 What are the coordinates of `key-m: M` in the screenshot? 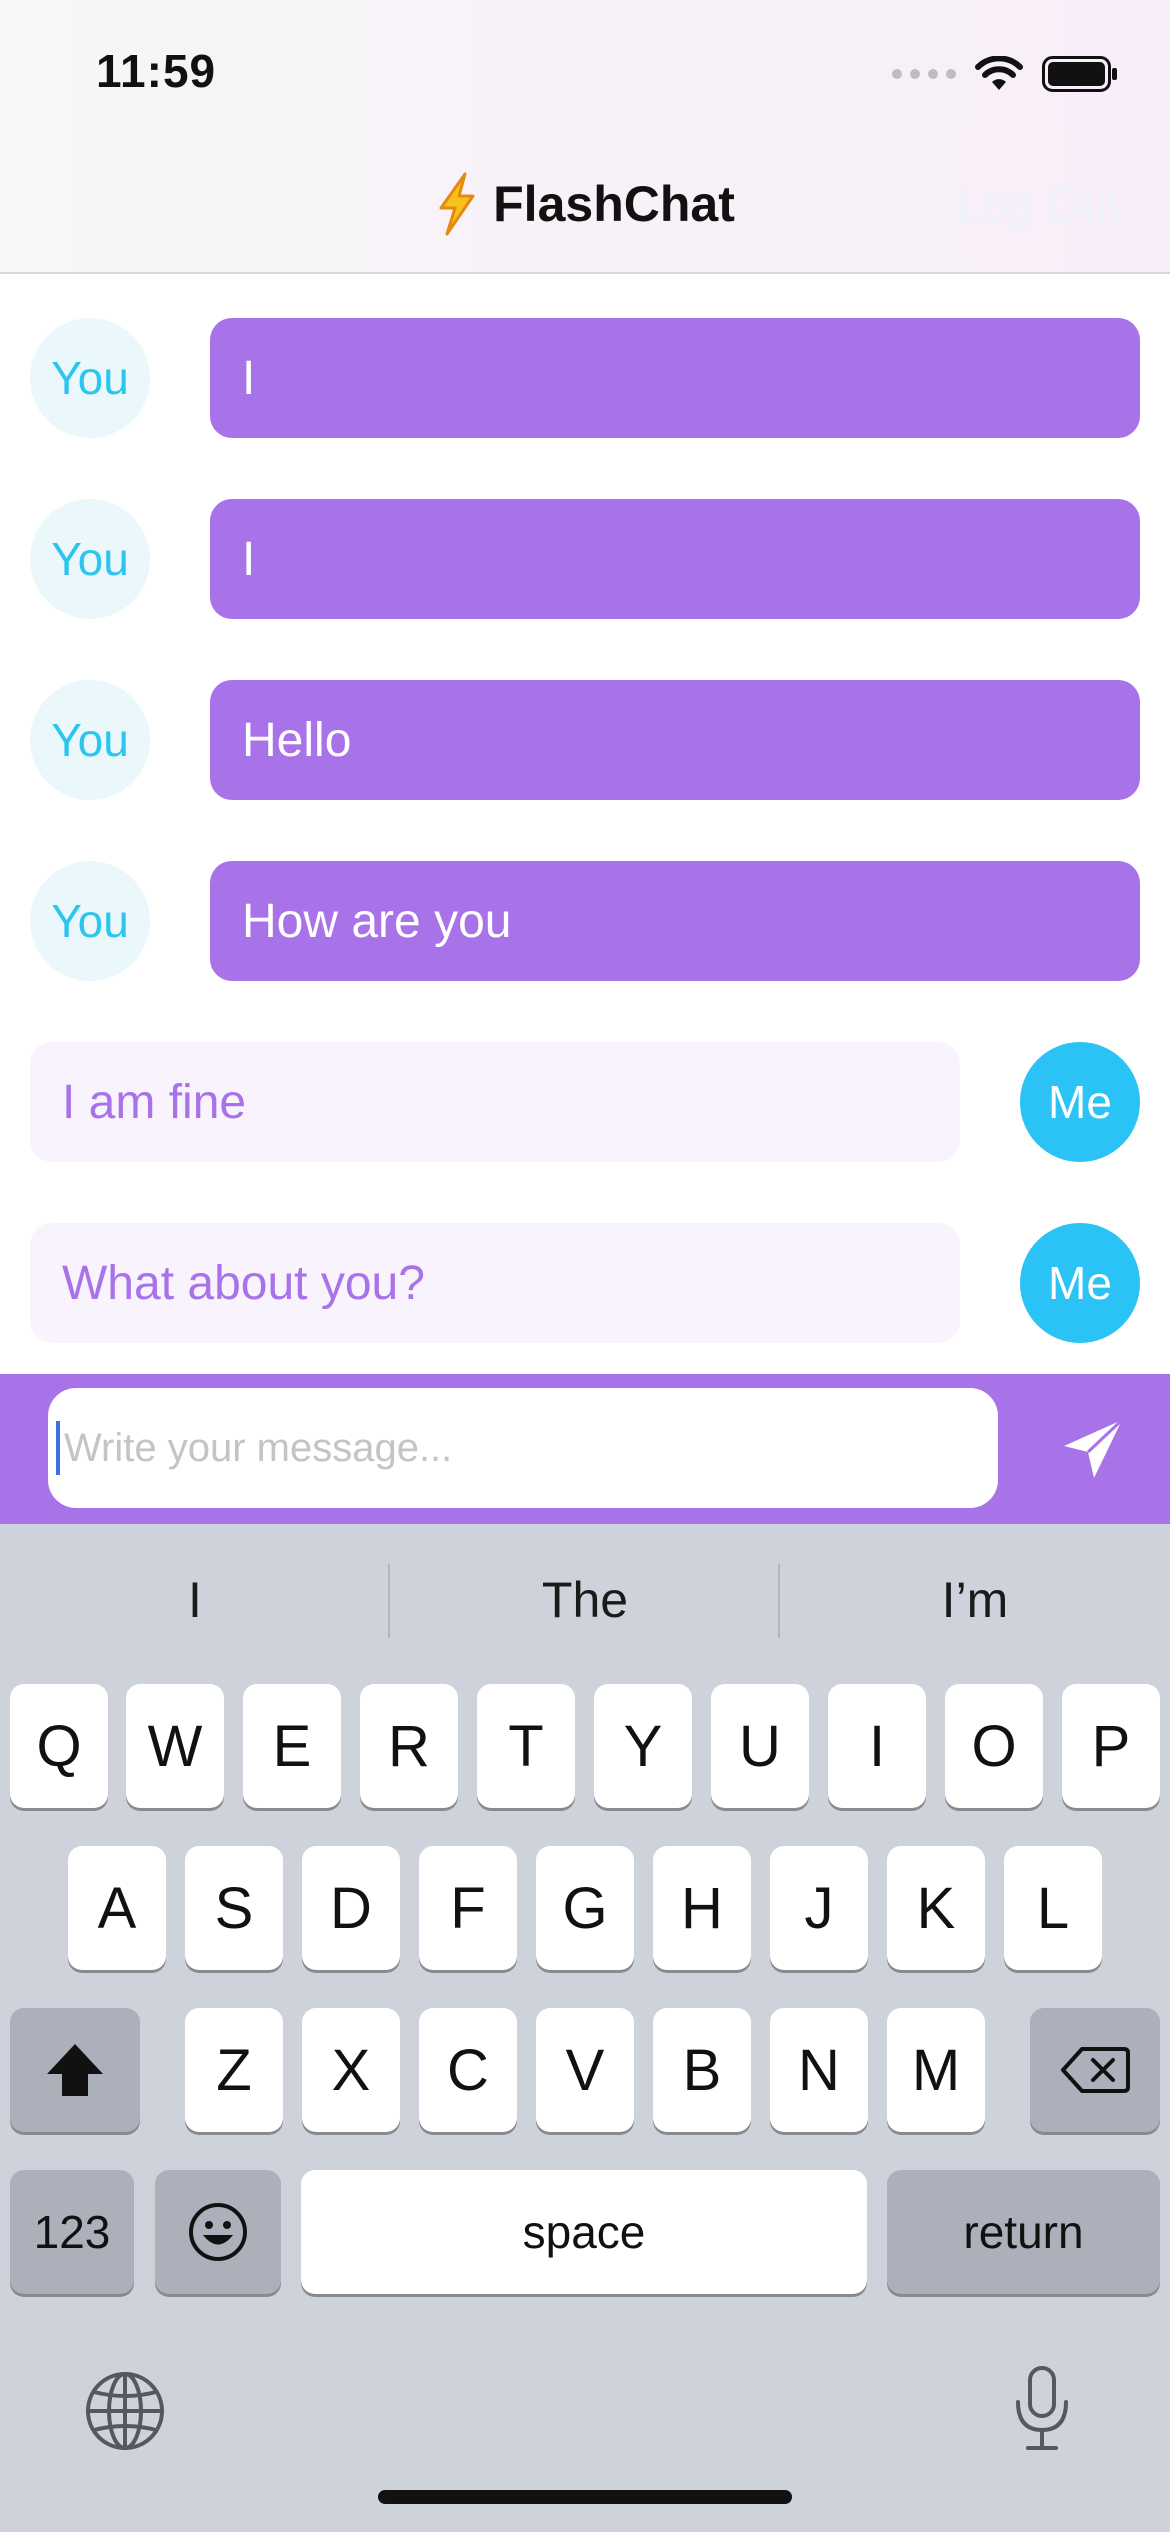 It's located at (936, 2070).